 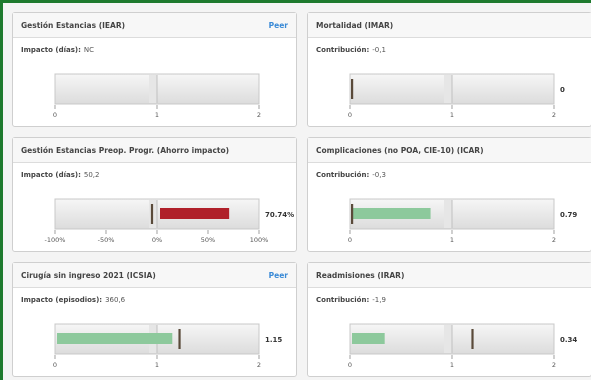 What do you see at coordinates (400, 150) in the screenshot?
I see `card-title: Complicaciones (no POA, CIE-10) (ICAR)` at bounding box center [400, 150].